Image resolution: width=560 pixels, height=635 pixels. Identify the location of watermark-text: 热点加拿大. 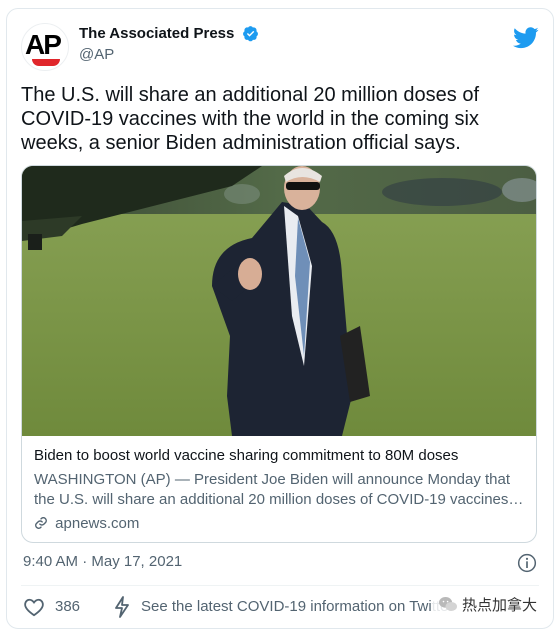
(499, 605).